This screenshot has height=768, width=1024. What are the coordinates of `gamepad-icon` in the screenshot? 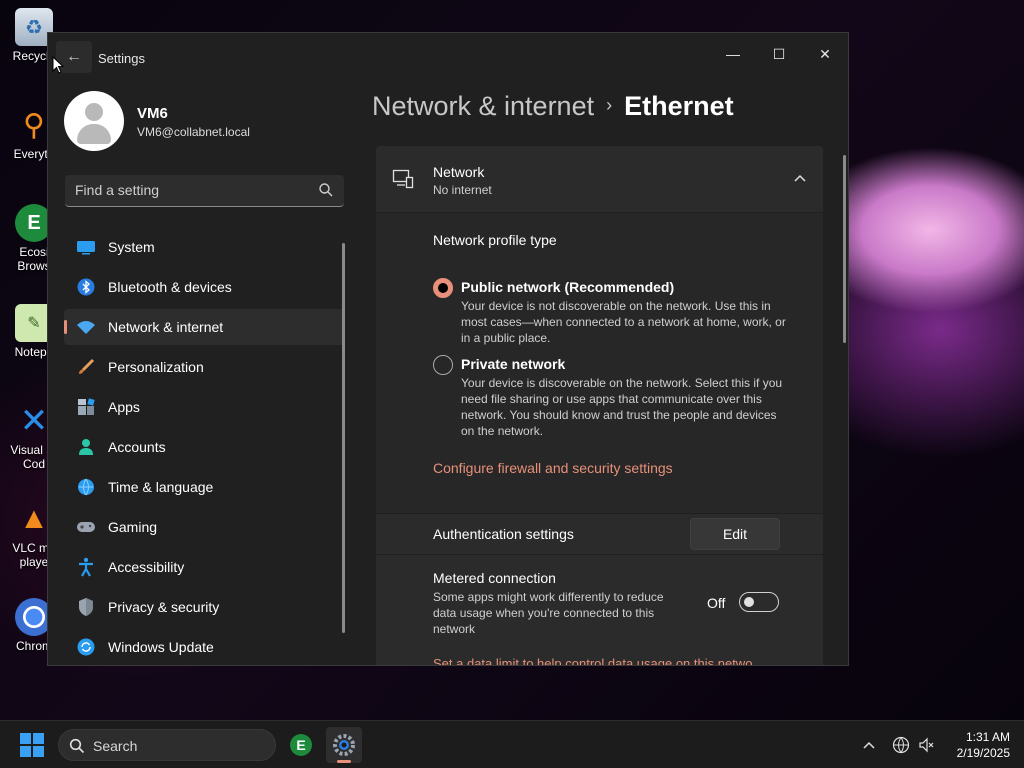 It's located at (86, 527).